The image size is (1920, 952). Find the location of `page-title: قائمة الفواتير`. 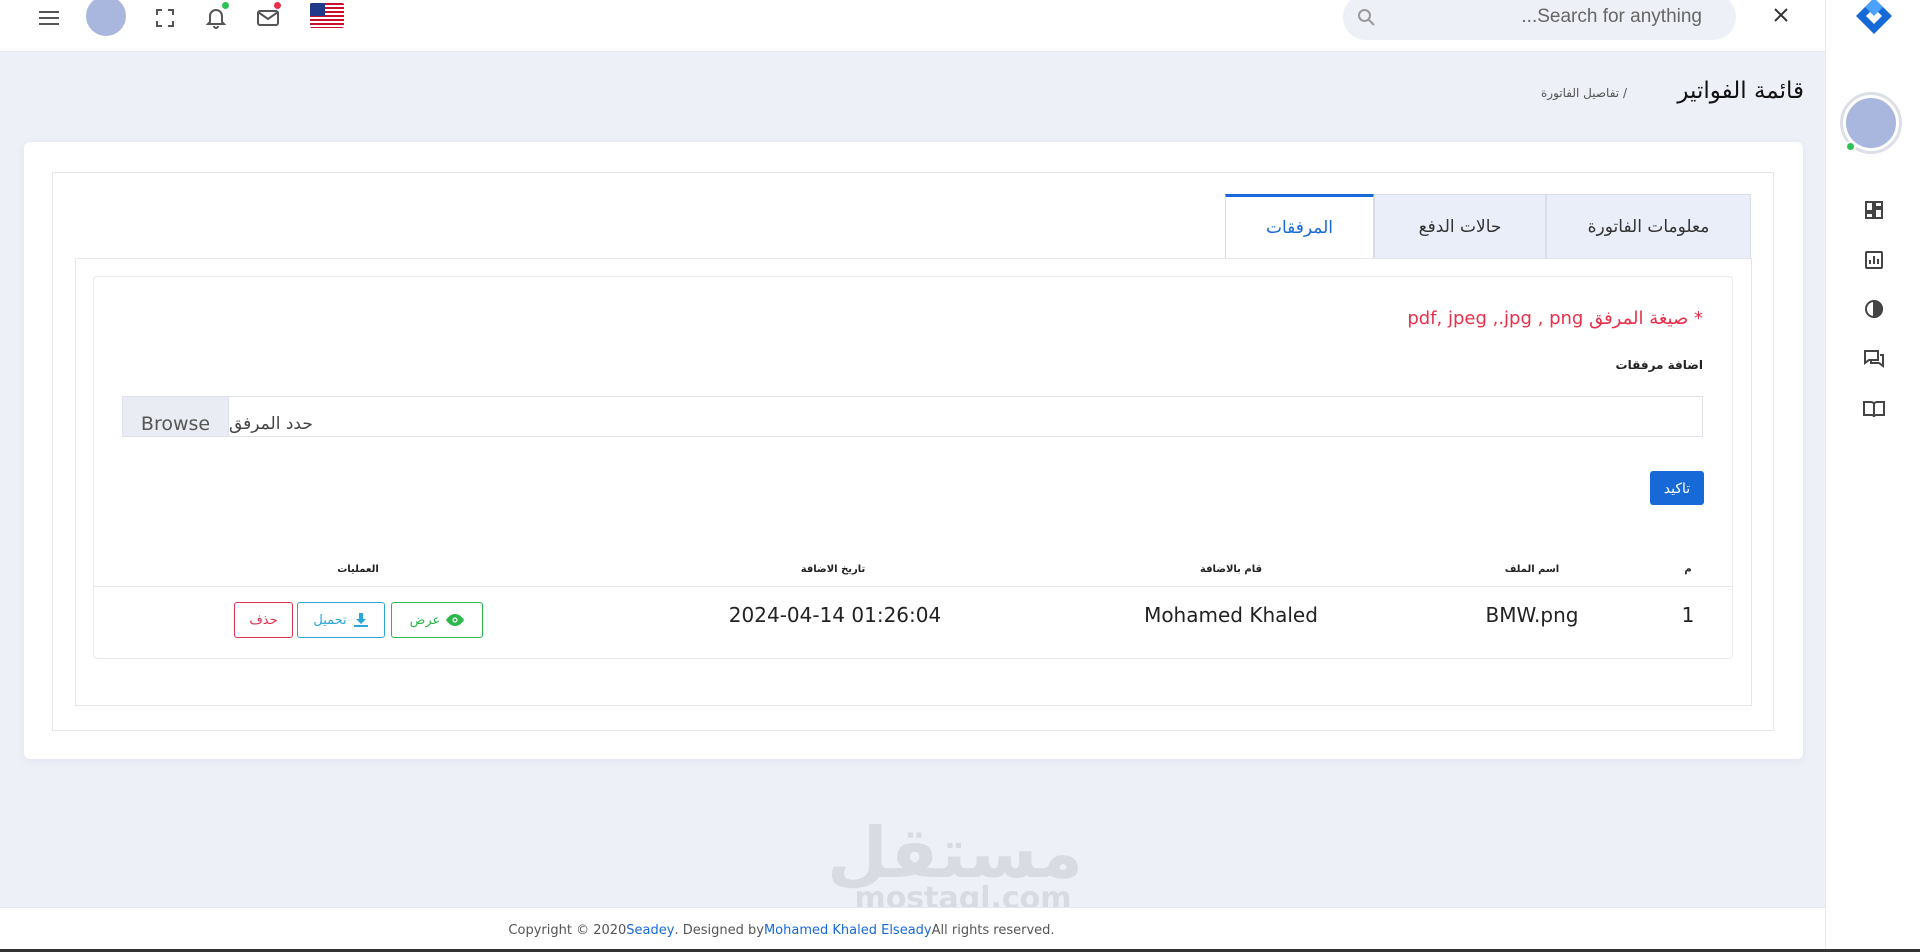

page-title: قائمة الفواتير is located at coordinates (1740, 91).